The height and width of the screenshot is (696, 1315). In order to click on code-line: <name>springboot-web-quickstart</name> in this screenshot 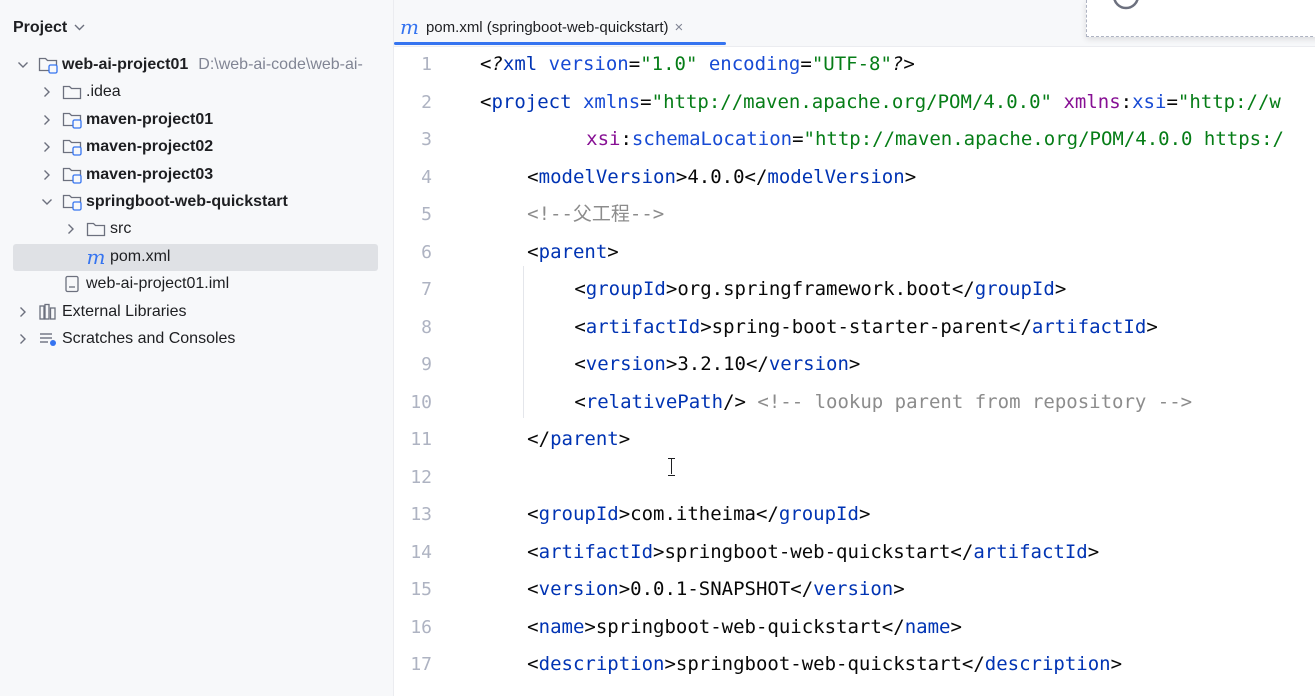, I will do `click(744, 627)`.